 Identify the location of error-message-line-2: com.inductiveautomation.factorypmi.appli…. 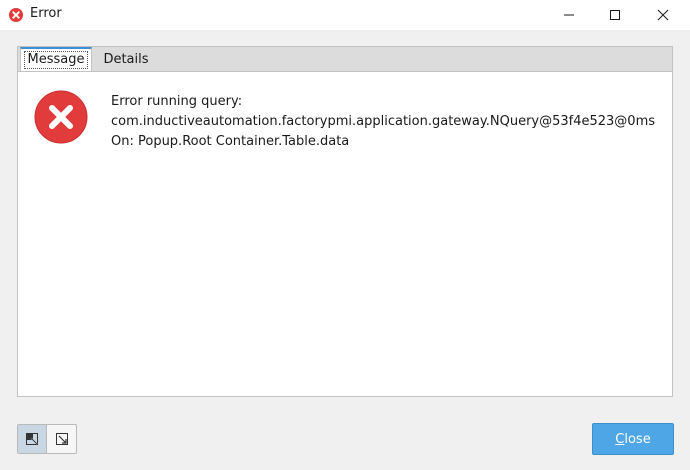
(383, 121).